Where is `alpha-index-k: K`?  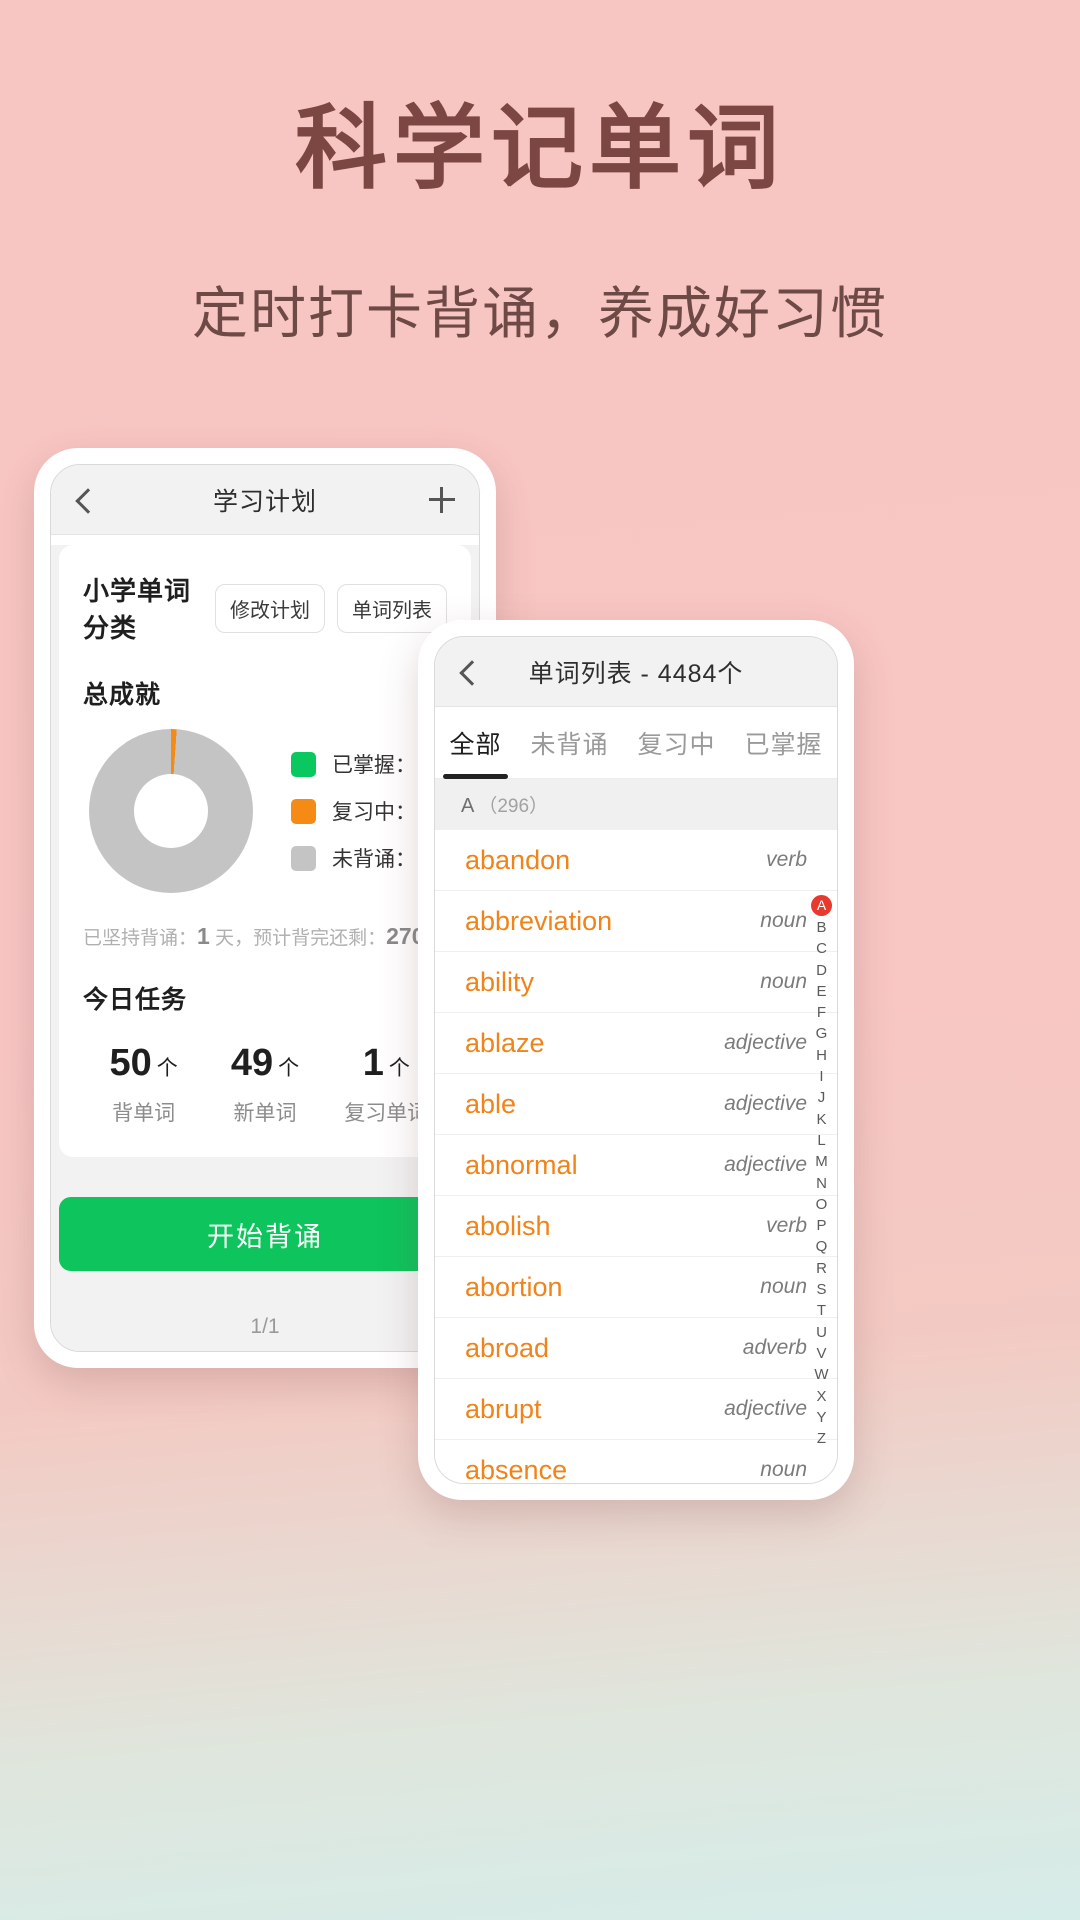
alpha-index-k: K is located at coordinates (821, 1119).